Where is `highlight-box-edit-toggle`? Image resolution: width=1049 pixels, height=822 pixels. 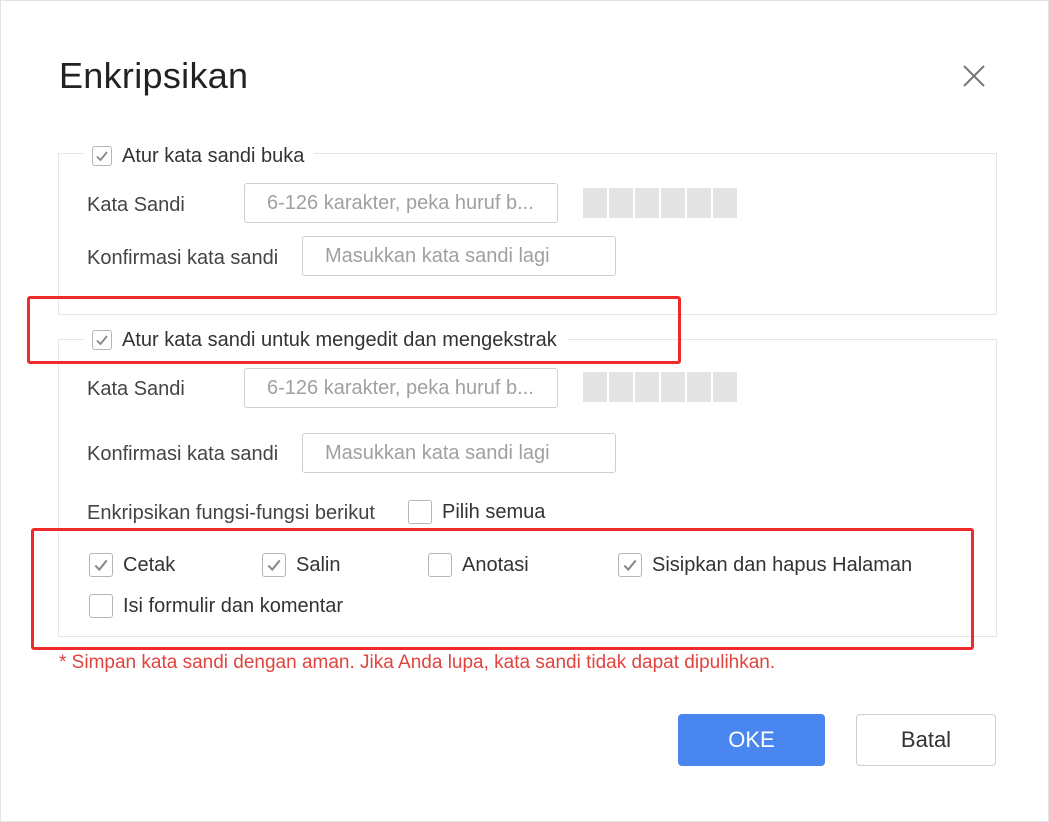 highlight-box-edit-toggle is located at coordinates (354, 330).